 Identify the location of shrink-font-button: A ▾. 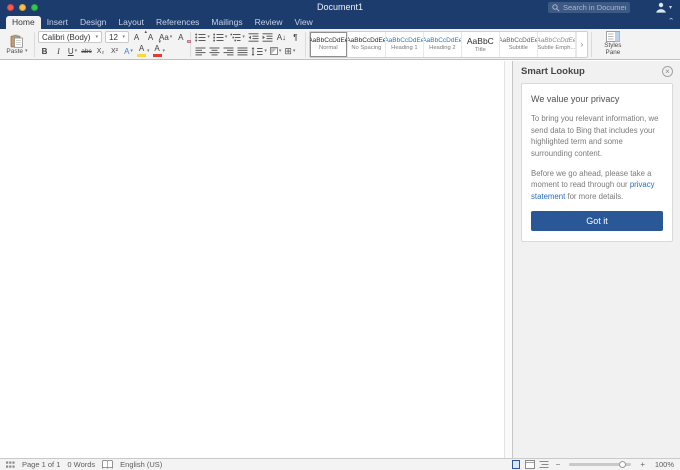
(152, 38).